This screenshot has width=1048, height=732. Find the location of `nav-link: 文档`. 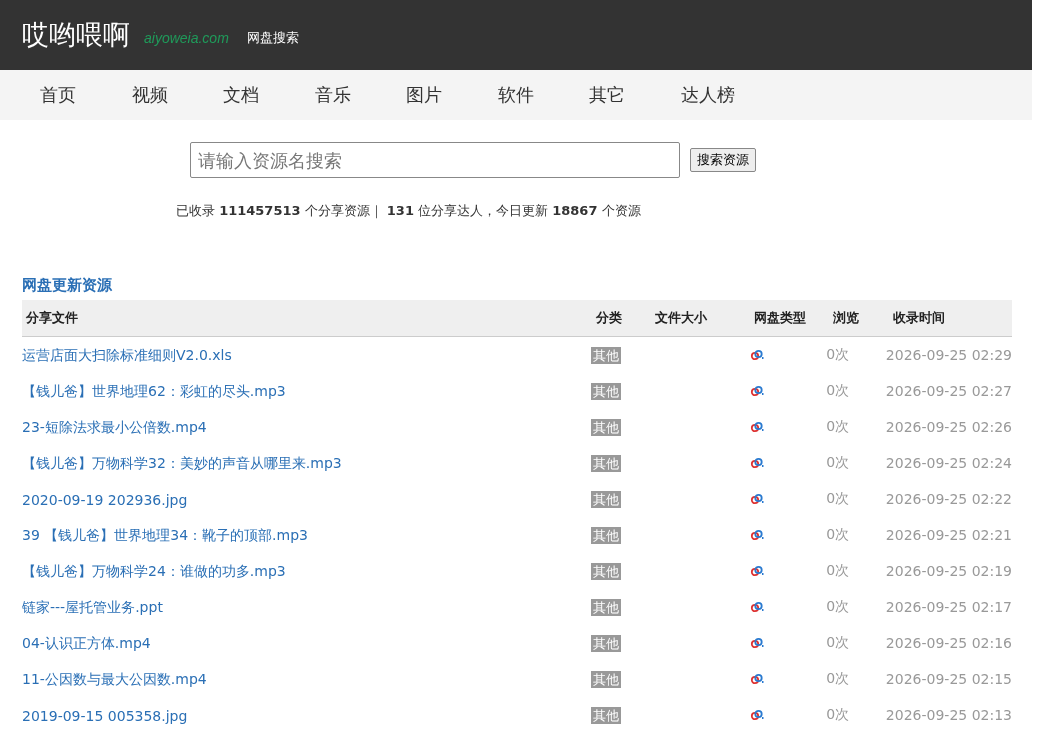

nav-link: 文档 is located at coordinates (269, 95).